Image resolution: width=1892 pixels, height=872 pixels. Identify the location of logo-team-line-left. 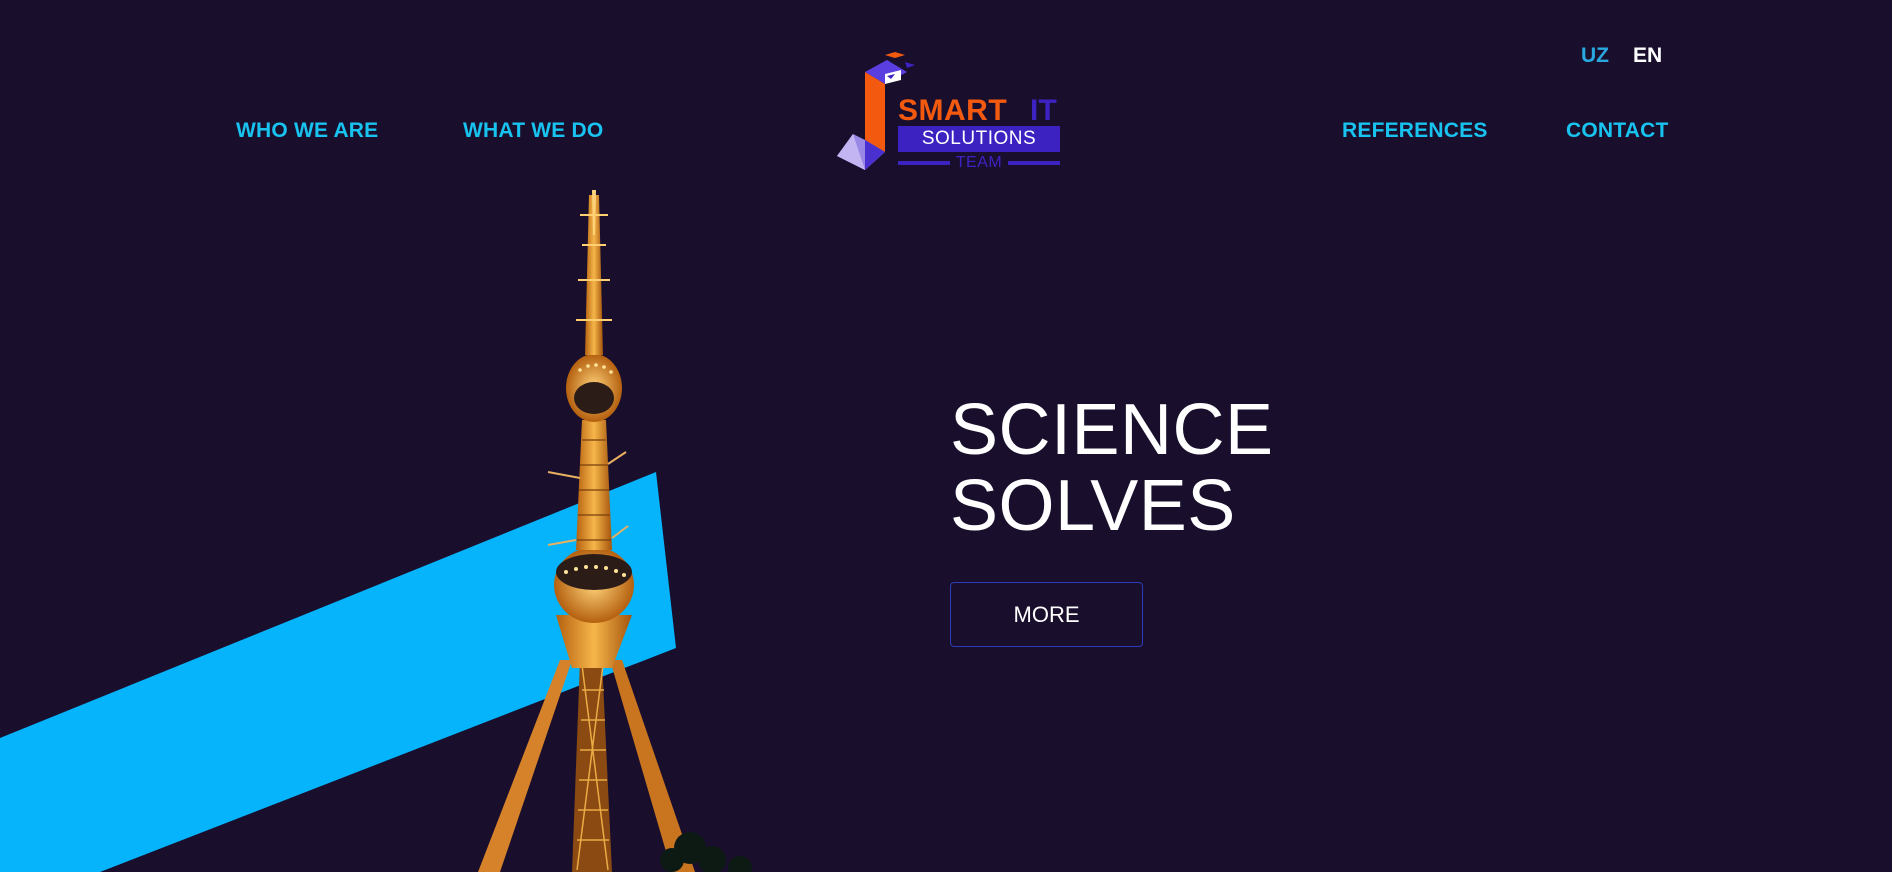
(924, 163).